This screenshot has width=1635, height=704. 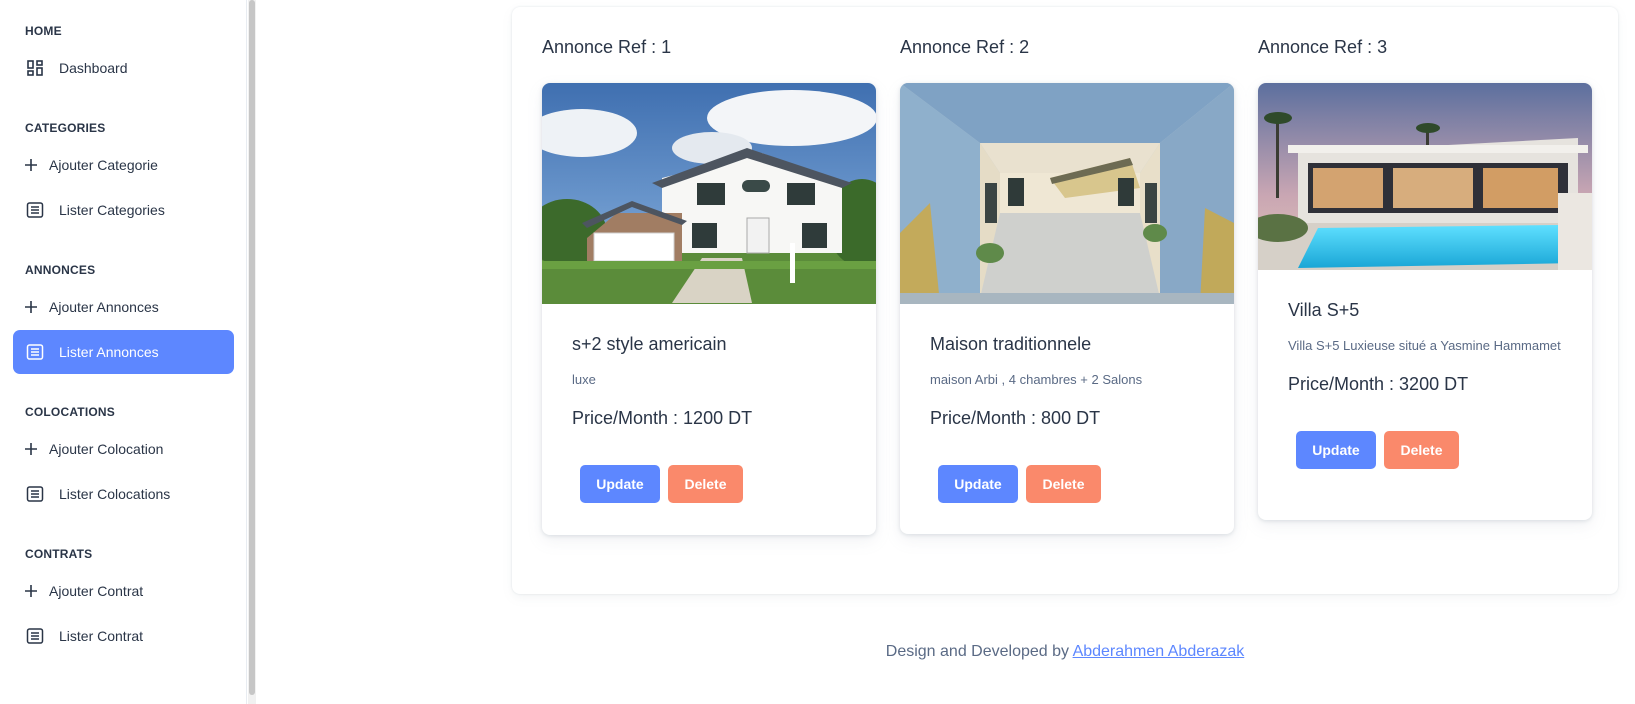 I want to click on sidebar-item-label: Ajouter Contrat, so click(x=96, y=591).